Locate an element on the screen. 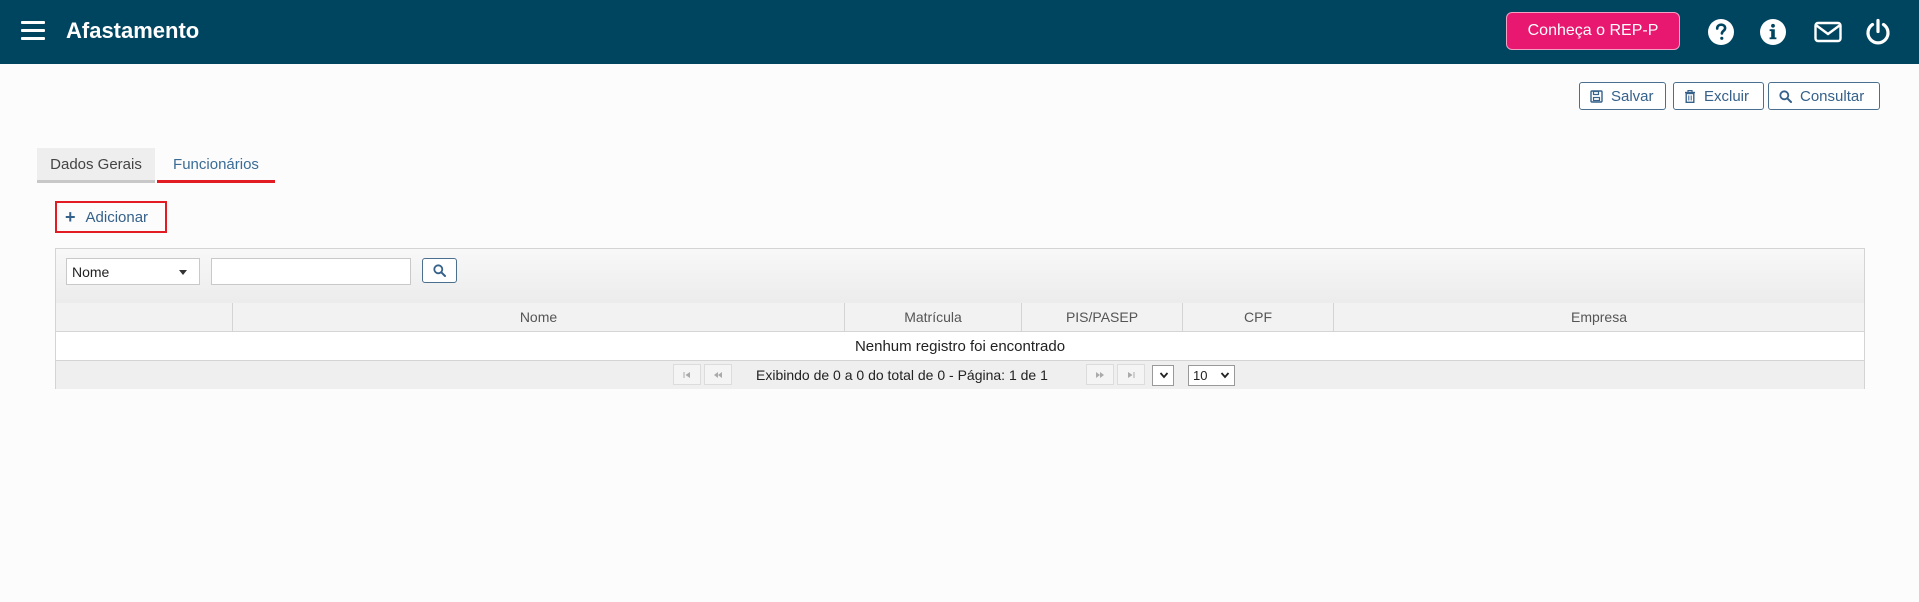  filter-field-value: Nome is located at coordinates (91, 271).